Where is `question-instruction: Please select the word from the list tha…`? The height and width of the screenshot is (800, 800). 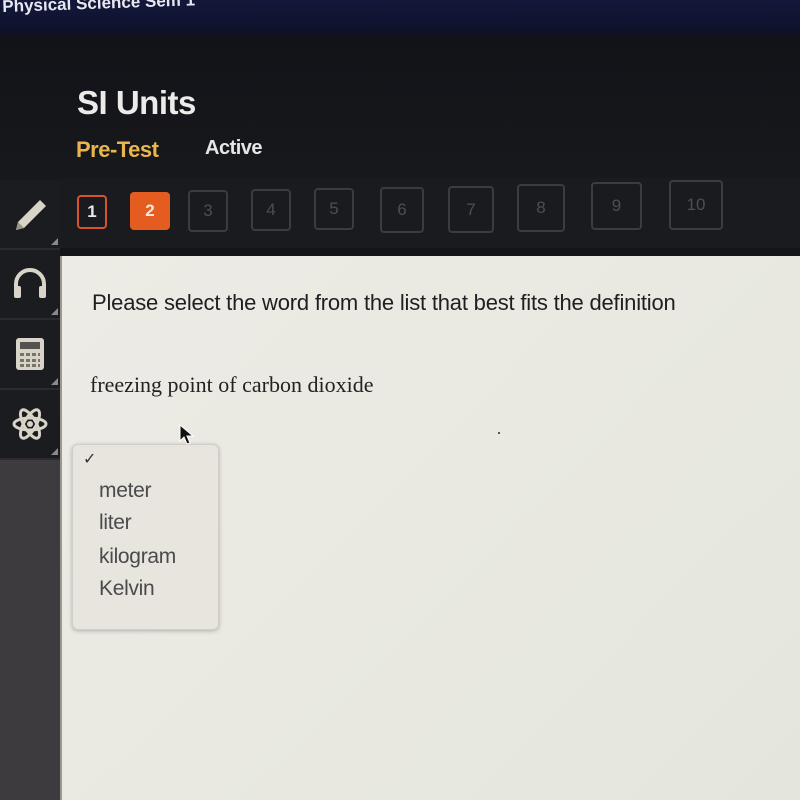
question-instruction: Please select the word from the list tha… is located at coordinates (384, 302).